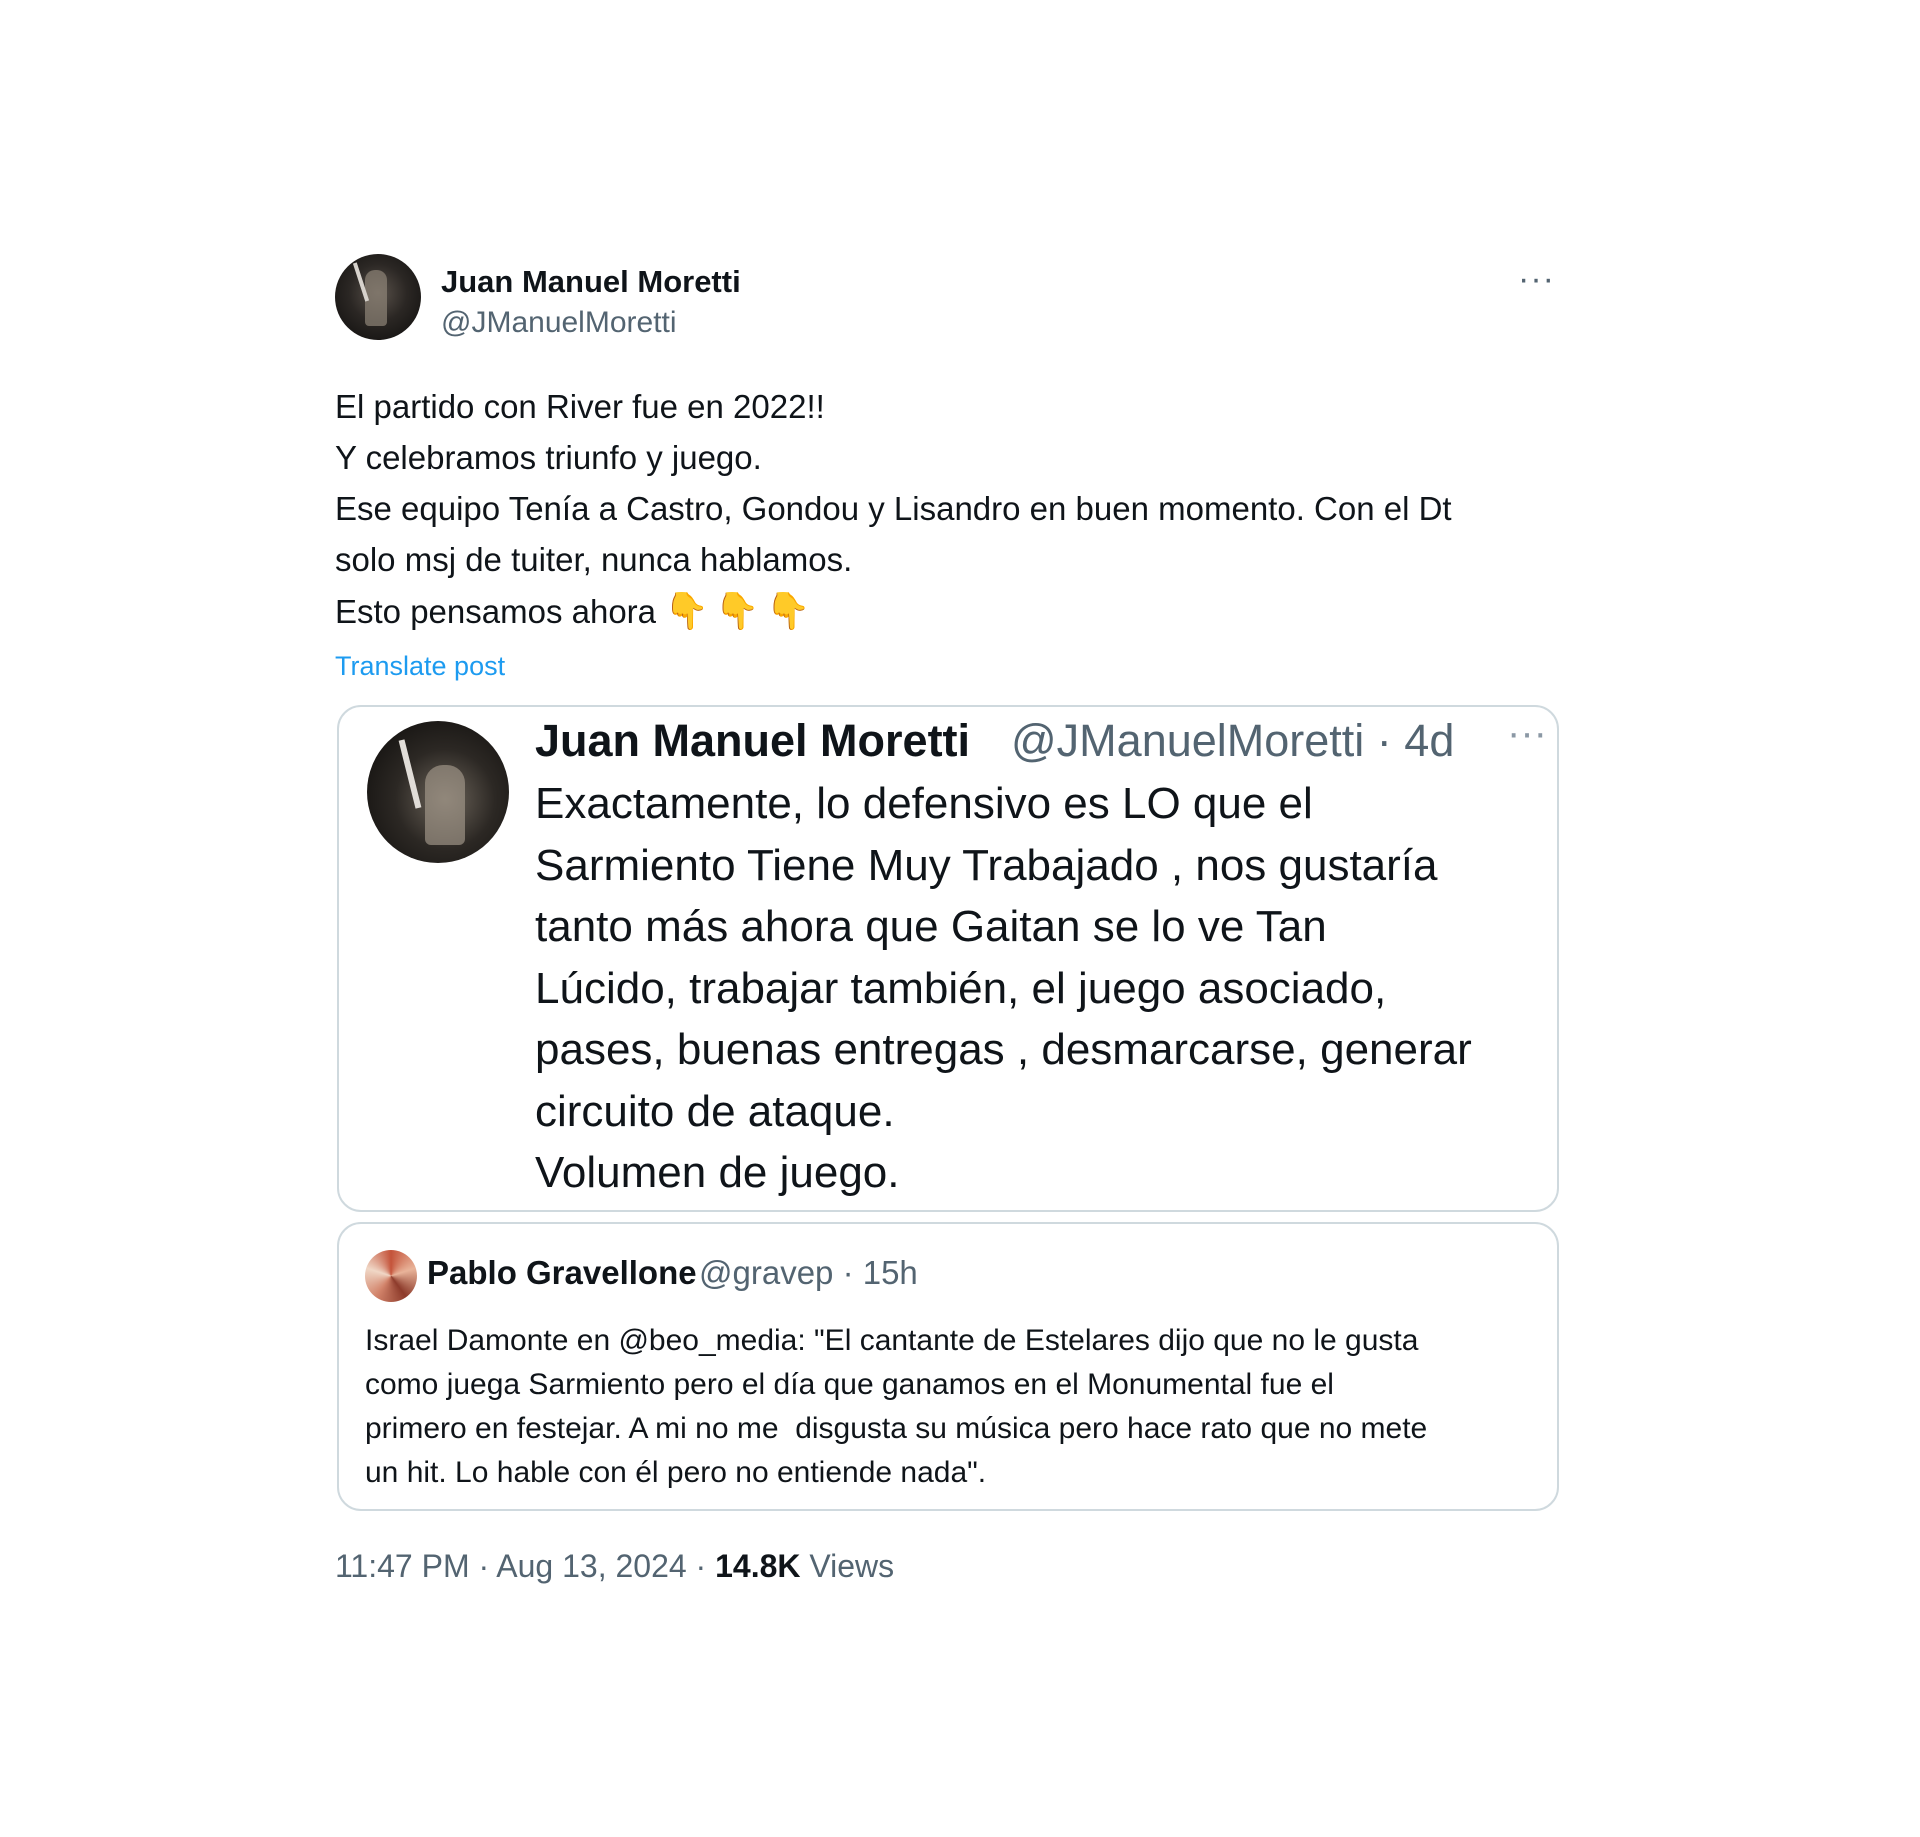 This screenshot has height=1837, width=1920. What do you see at coordinates (808, 1272) in the screenshot?
I see `nested-author-handle: @gravep · 15h` at bounding box center [808, 1272].